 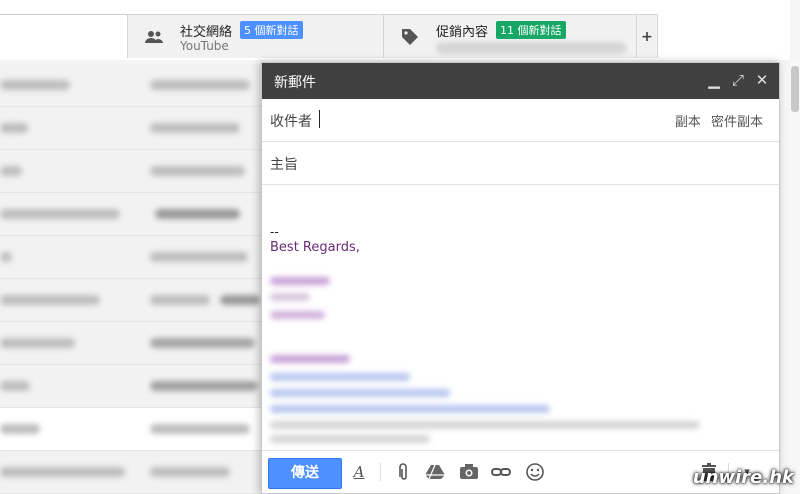 I want to click on drive-icon, so click(x=435, y=472).